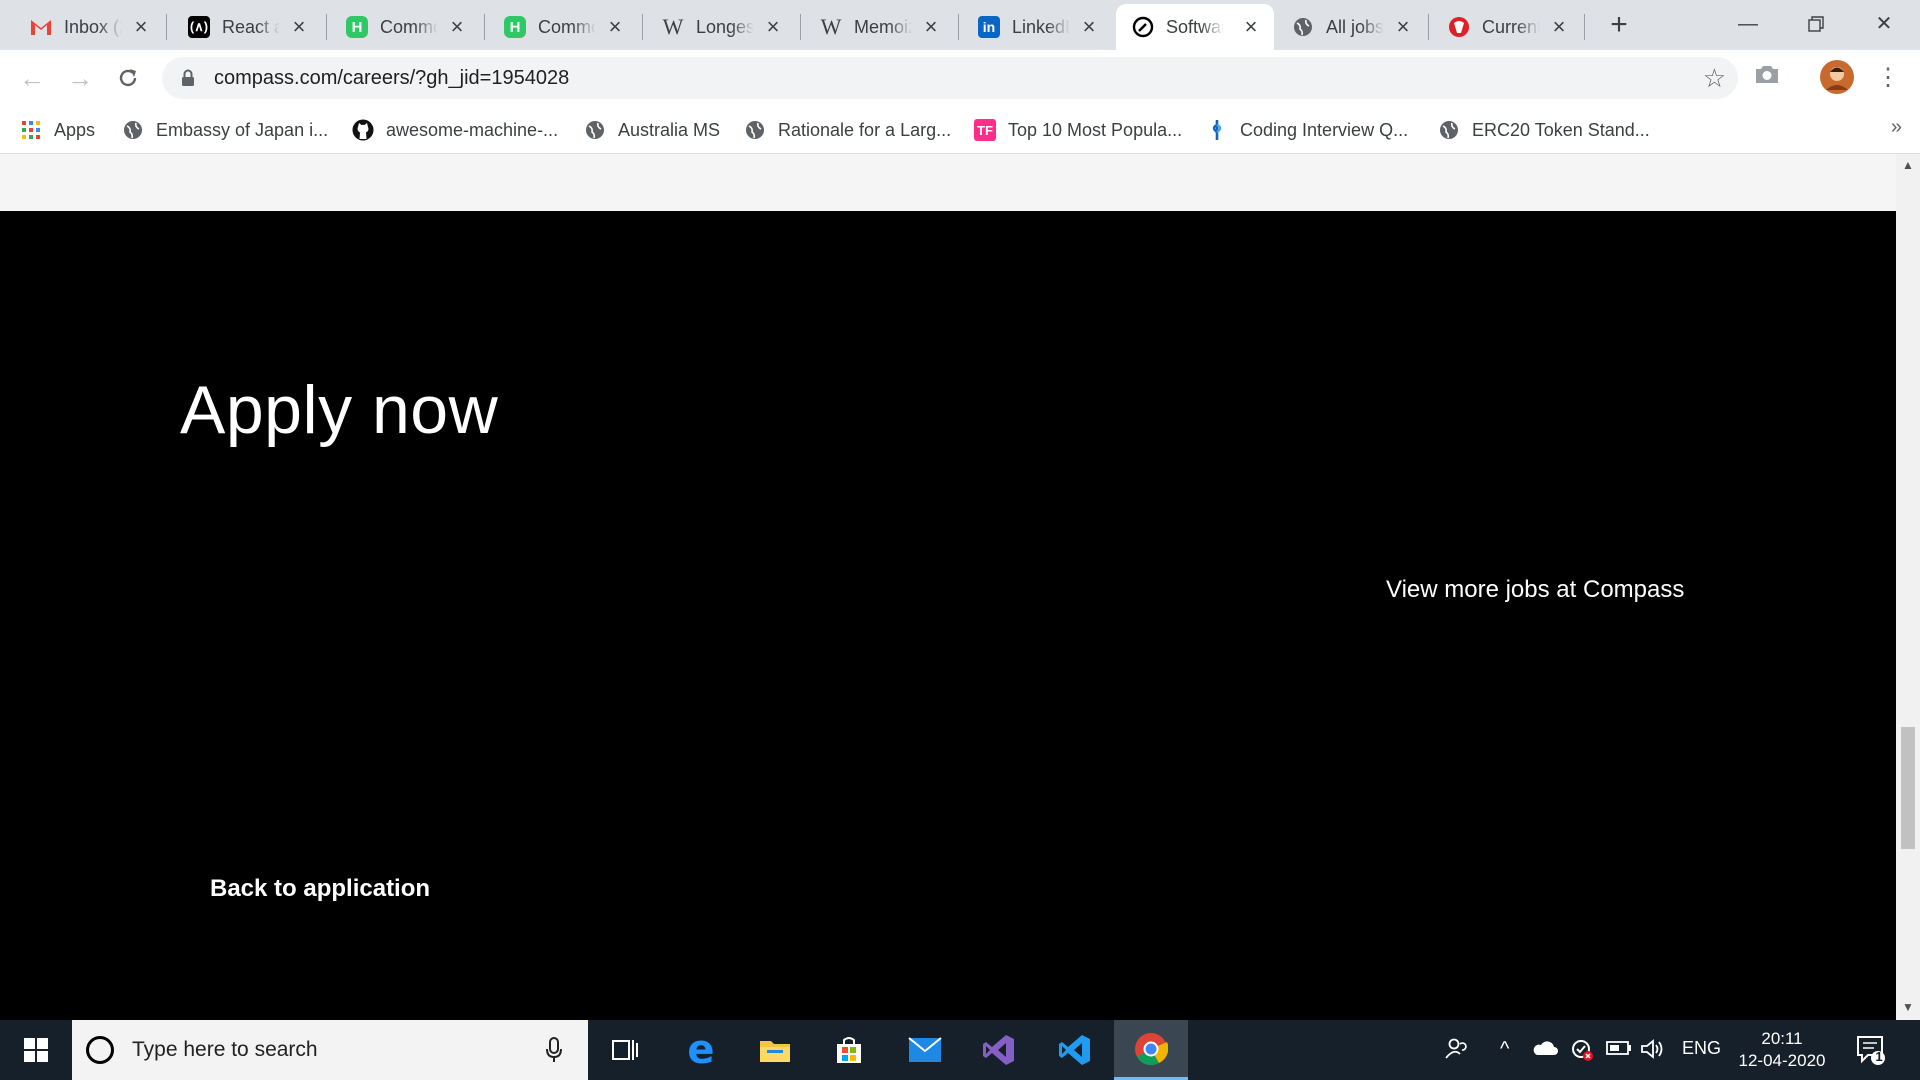 This screenshot has width=1920, height=1080. Describe the element at coordinates (1908, 1008) in the screenshot. I see `scroll-down-arrow-icon: ▼` at that location.